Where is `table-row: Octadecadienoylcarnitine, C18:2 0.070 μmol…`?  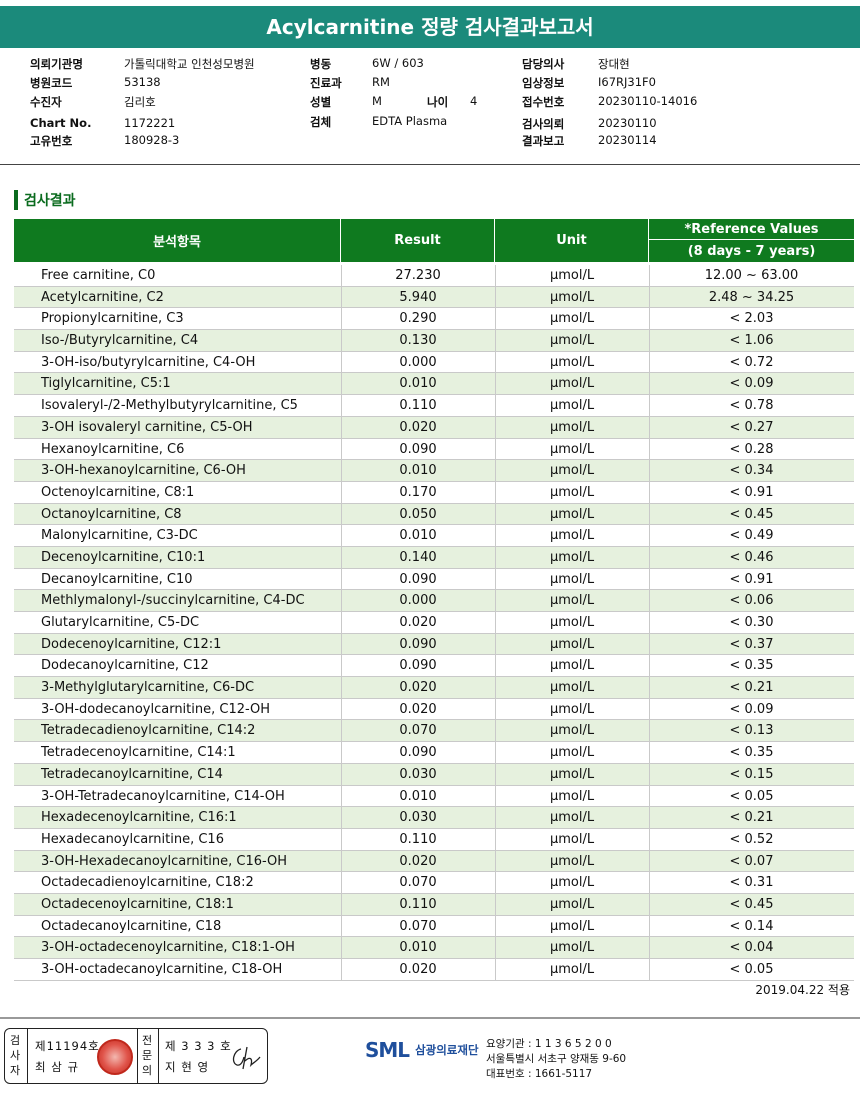 table-row: Octadecadienoylcarnitine, C18:2 0.070 μmol… is located at coordinates (434, 883).